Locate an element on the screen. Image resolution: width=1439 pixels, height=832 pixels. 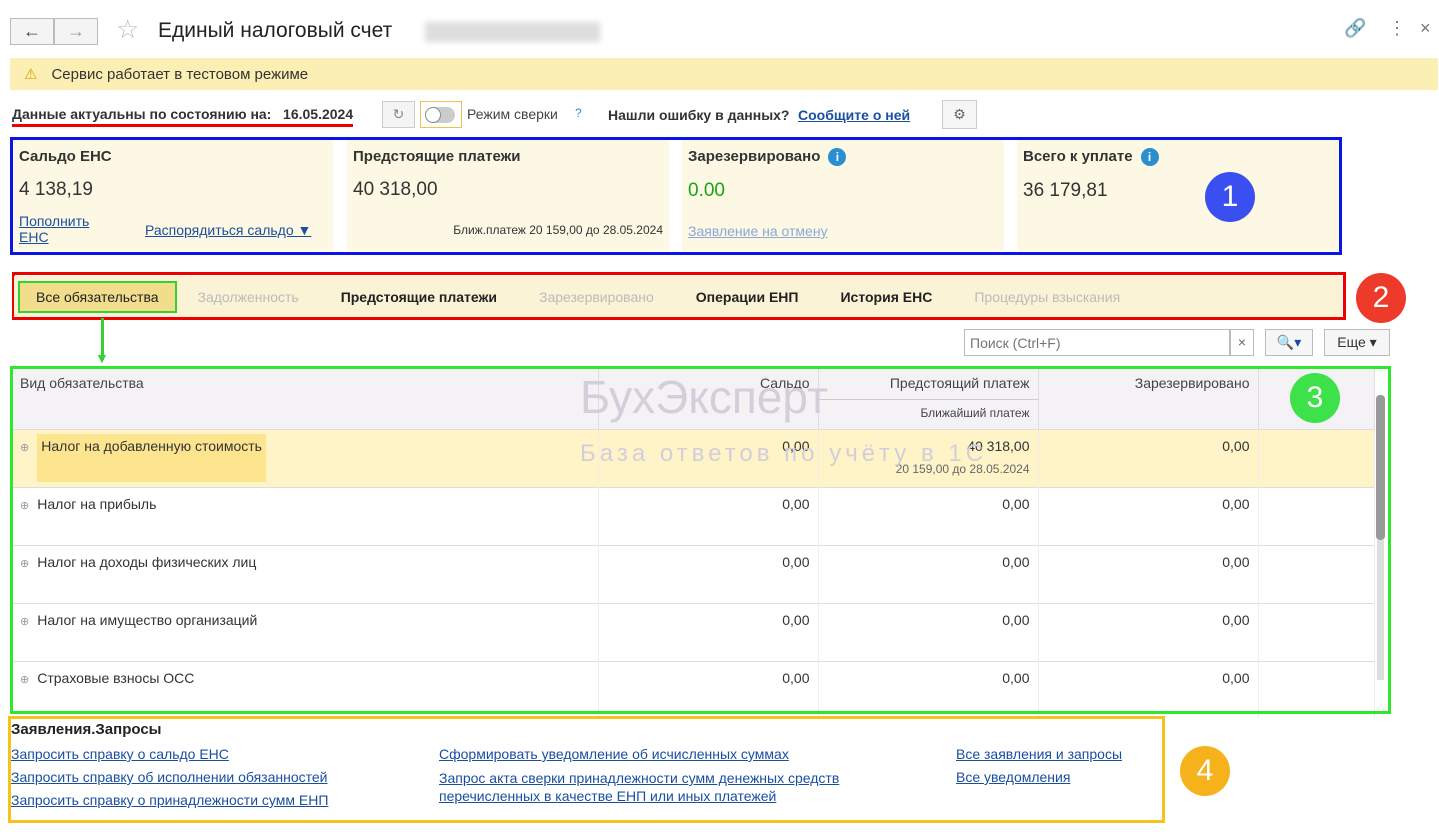
arrow-head-icon: ▼ is located at coordinates (102, 358).